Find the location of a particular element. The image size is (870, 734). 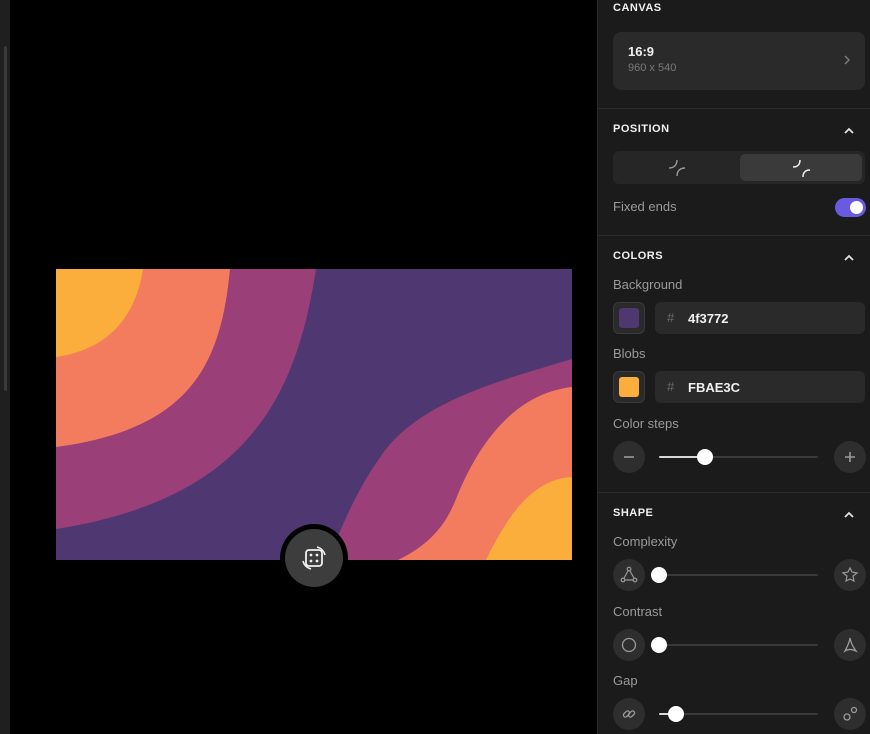

complexity-label: Complexity is located at coordinates (645, 541).